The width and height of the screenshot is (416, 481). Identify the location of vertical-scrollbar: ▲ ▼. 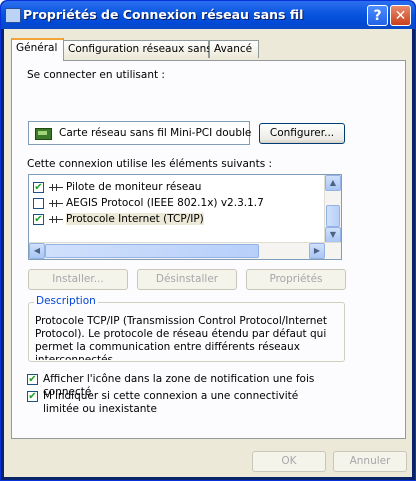
(332, 209).